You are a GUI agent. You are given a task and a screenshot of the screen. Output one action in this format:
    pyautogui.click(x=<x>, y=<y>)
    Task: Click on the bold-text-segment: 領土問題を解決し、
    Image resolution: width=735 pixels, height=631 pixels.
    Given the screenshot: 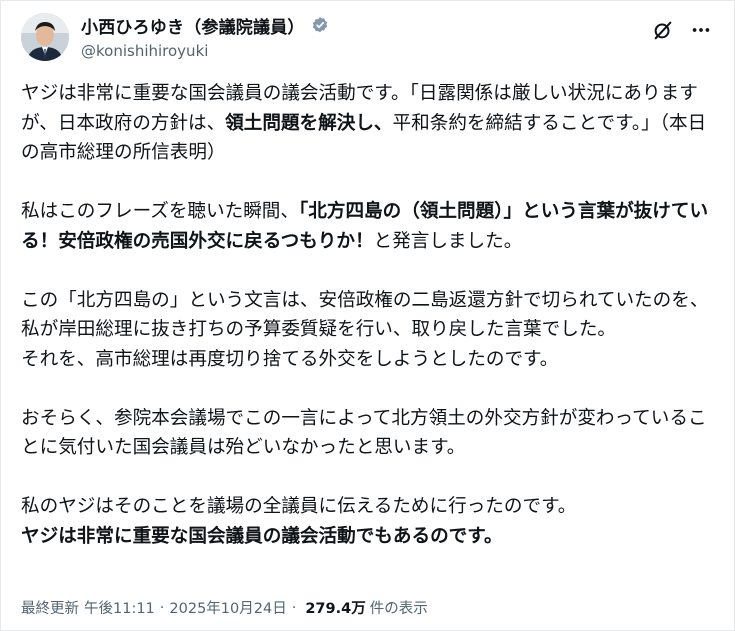 What is the action you would take?
    pyautogui.click(x=309, y=123)
    